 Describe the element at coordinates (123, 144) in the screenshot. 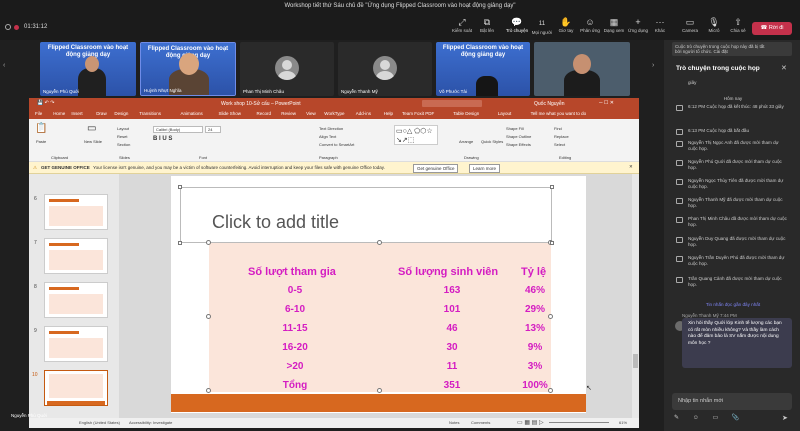

I see `section-button: Section` at that location.